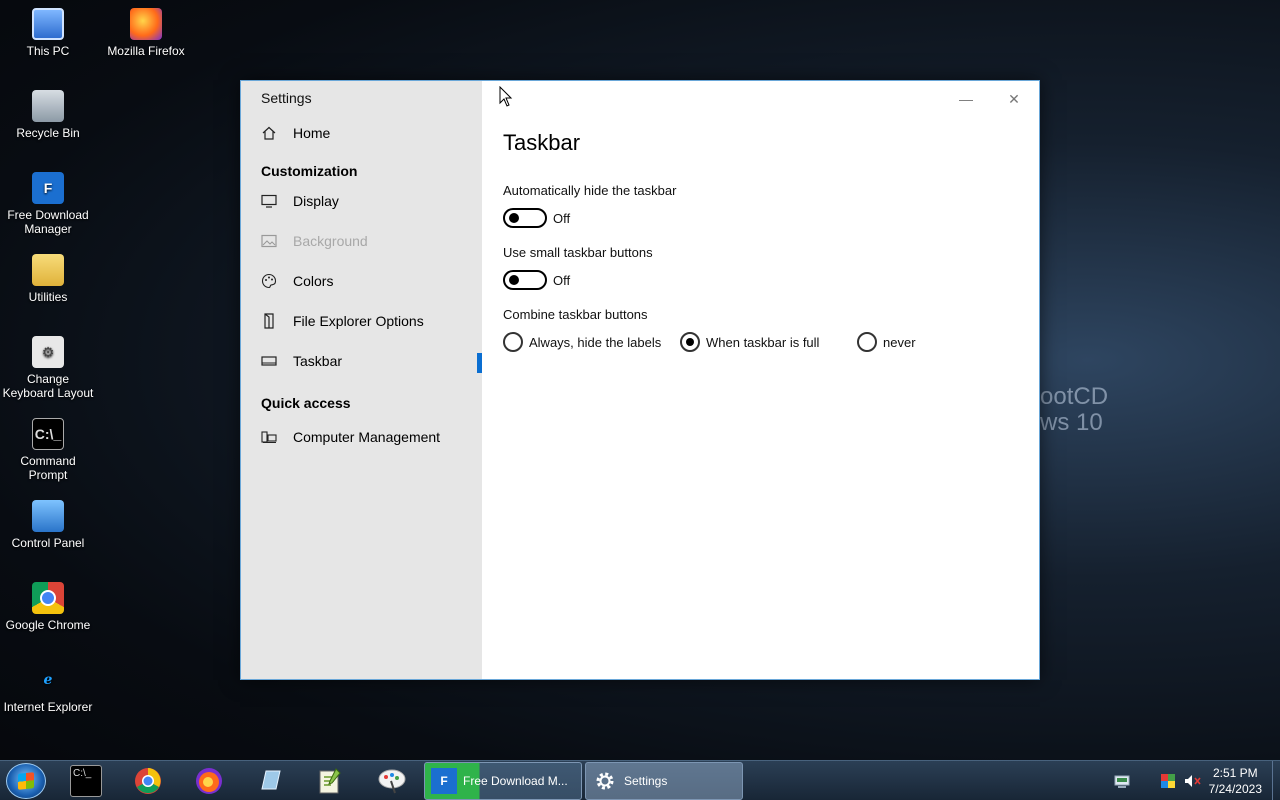  What do you see at coordinates (269, 241) in the screenshot?
I see `picture-icon` at bounding box center [269, 241].